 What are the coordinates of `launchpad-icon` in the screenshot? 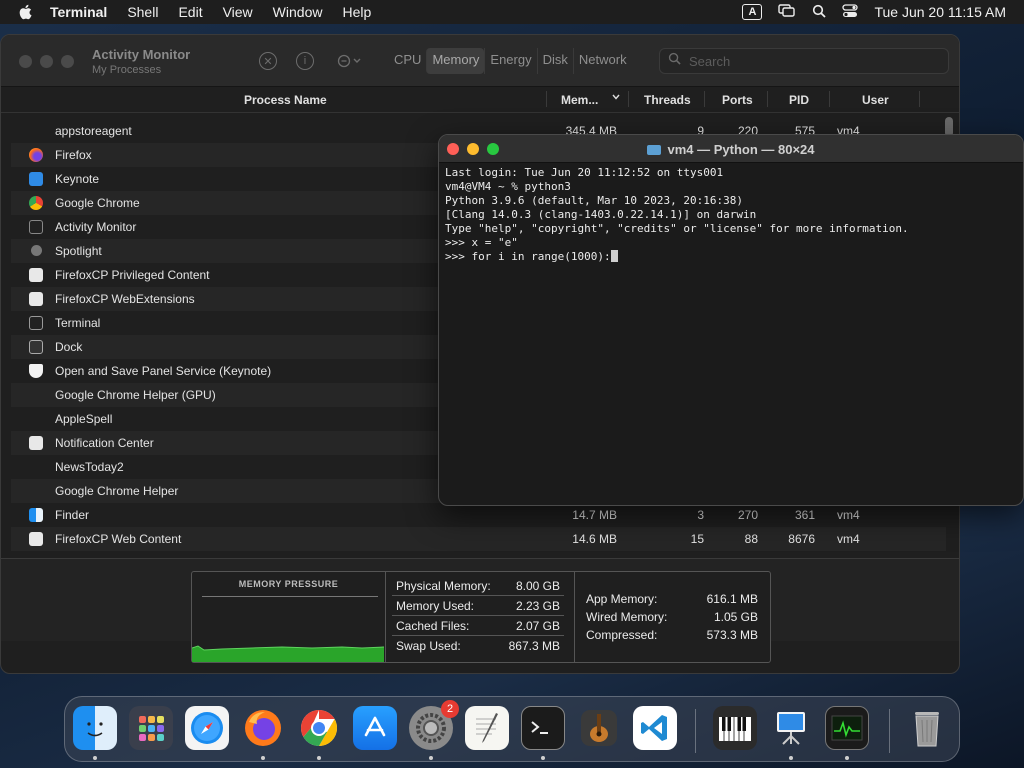 It's located at (151, 728).